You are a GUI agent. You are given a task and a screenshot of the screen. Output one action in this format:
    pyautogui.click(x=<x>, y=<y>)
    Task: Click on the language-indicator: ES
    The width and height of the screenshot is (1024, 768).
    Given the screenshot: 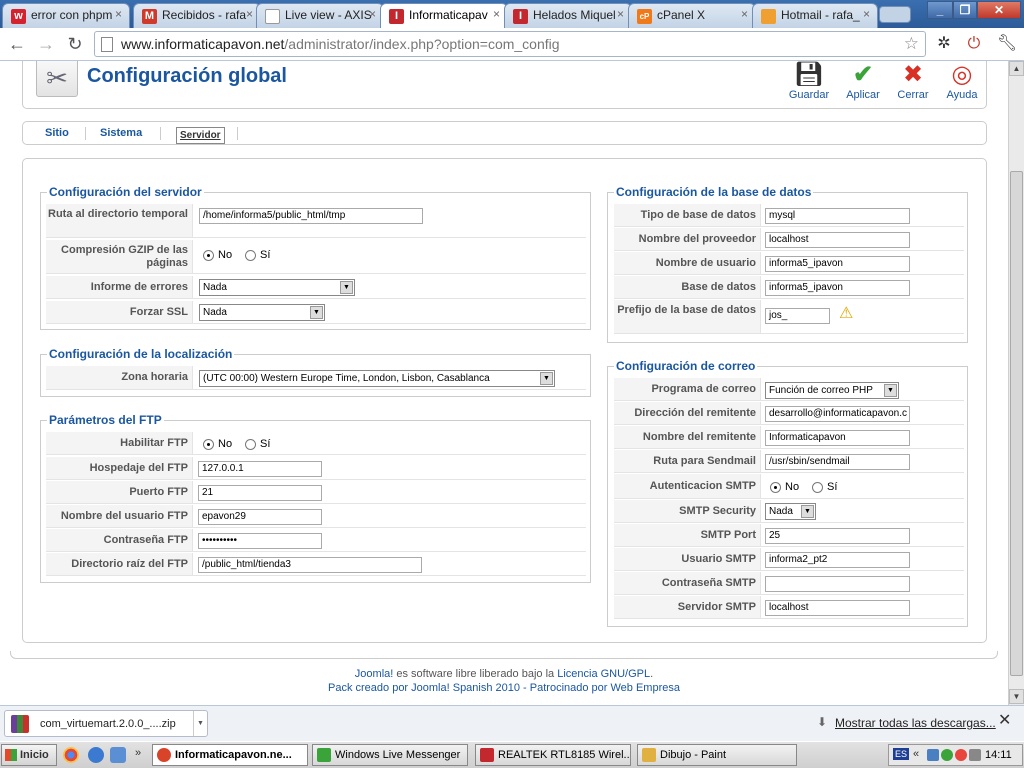 What is the action you would take?
    pyautogui.click(x=901, y=754)
    